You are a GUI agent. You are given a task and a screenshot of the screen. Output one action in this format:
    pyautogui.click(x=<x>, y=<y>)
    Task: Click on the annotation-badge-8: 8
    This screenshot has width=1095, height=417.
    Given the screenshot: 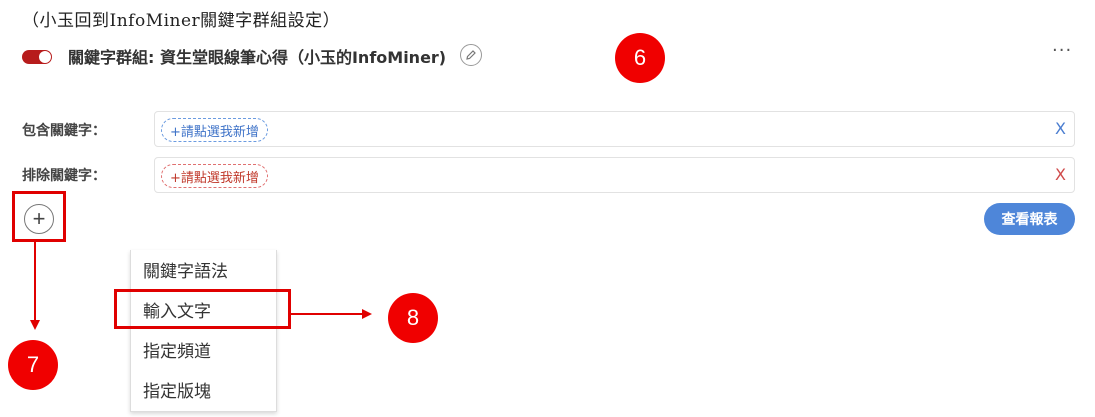 What is the action you would take?
    pyautogui.click(x=413, y=318)
    